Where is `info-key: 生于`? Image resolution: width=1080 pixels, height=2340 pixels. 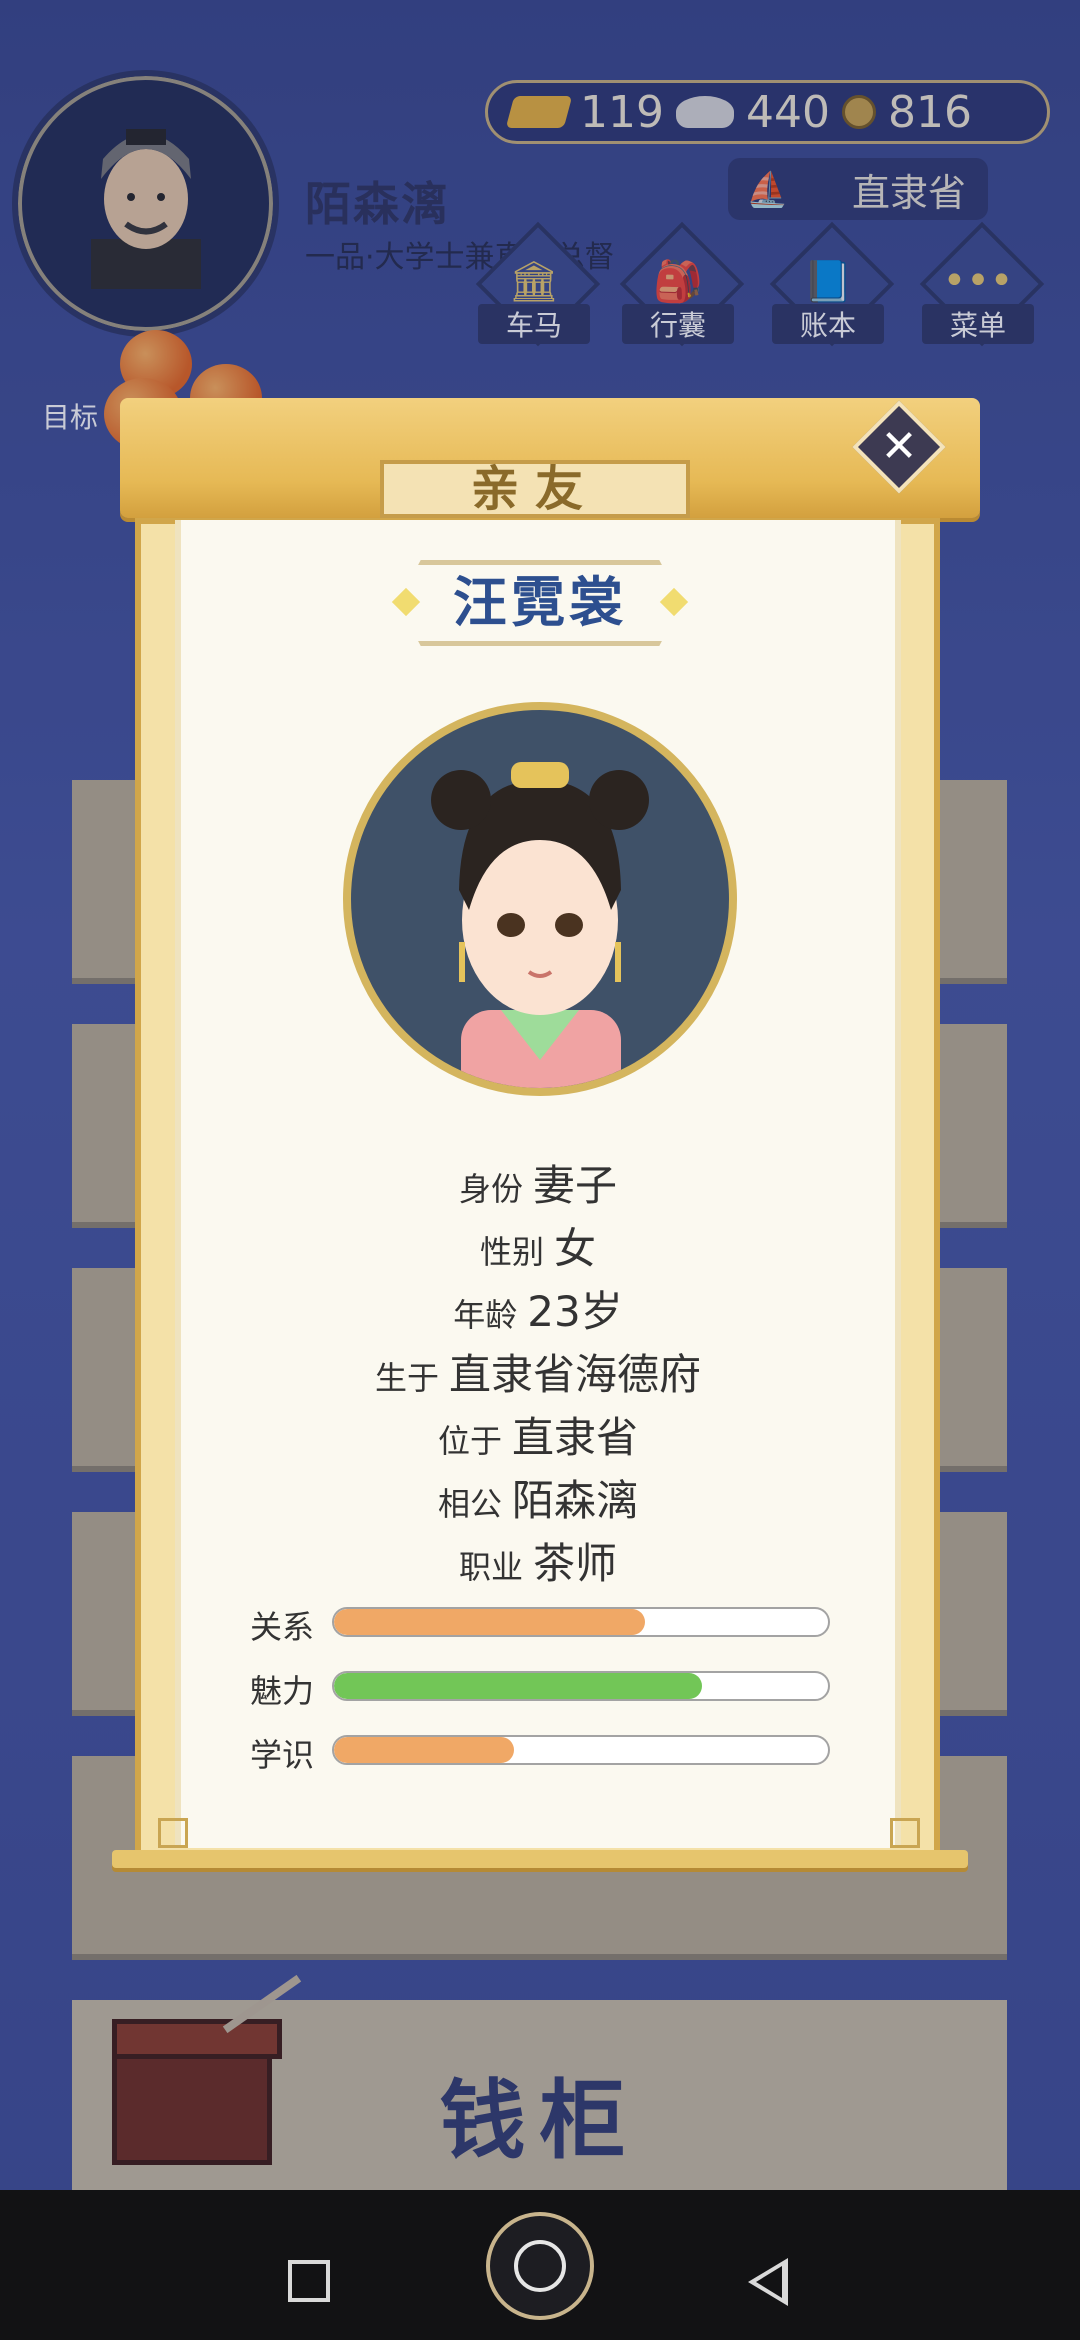
info-key: 生于 is located at coordinates (406, 1378).